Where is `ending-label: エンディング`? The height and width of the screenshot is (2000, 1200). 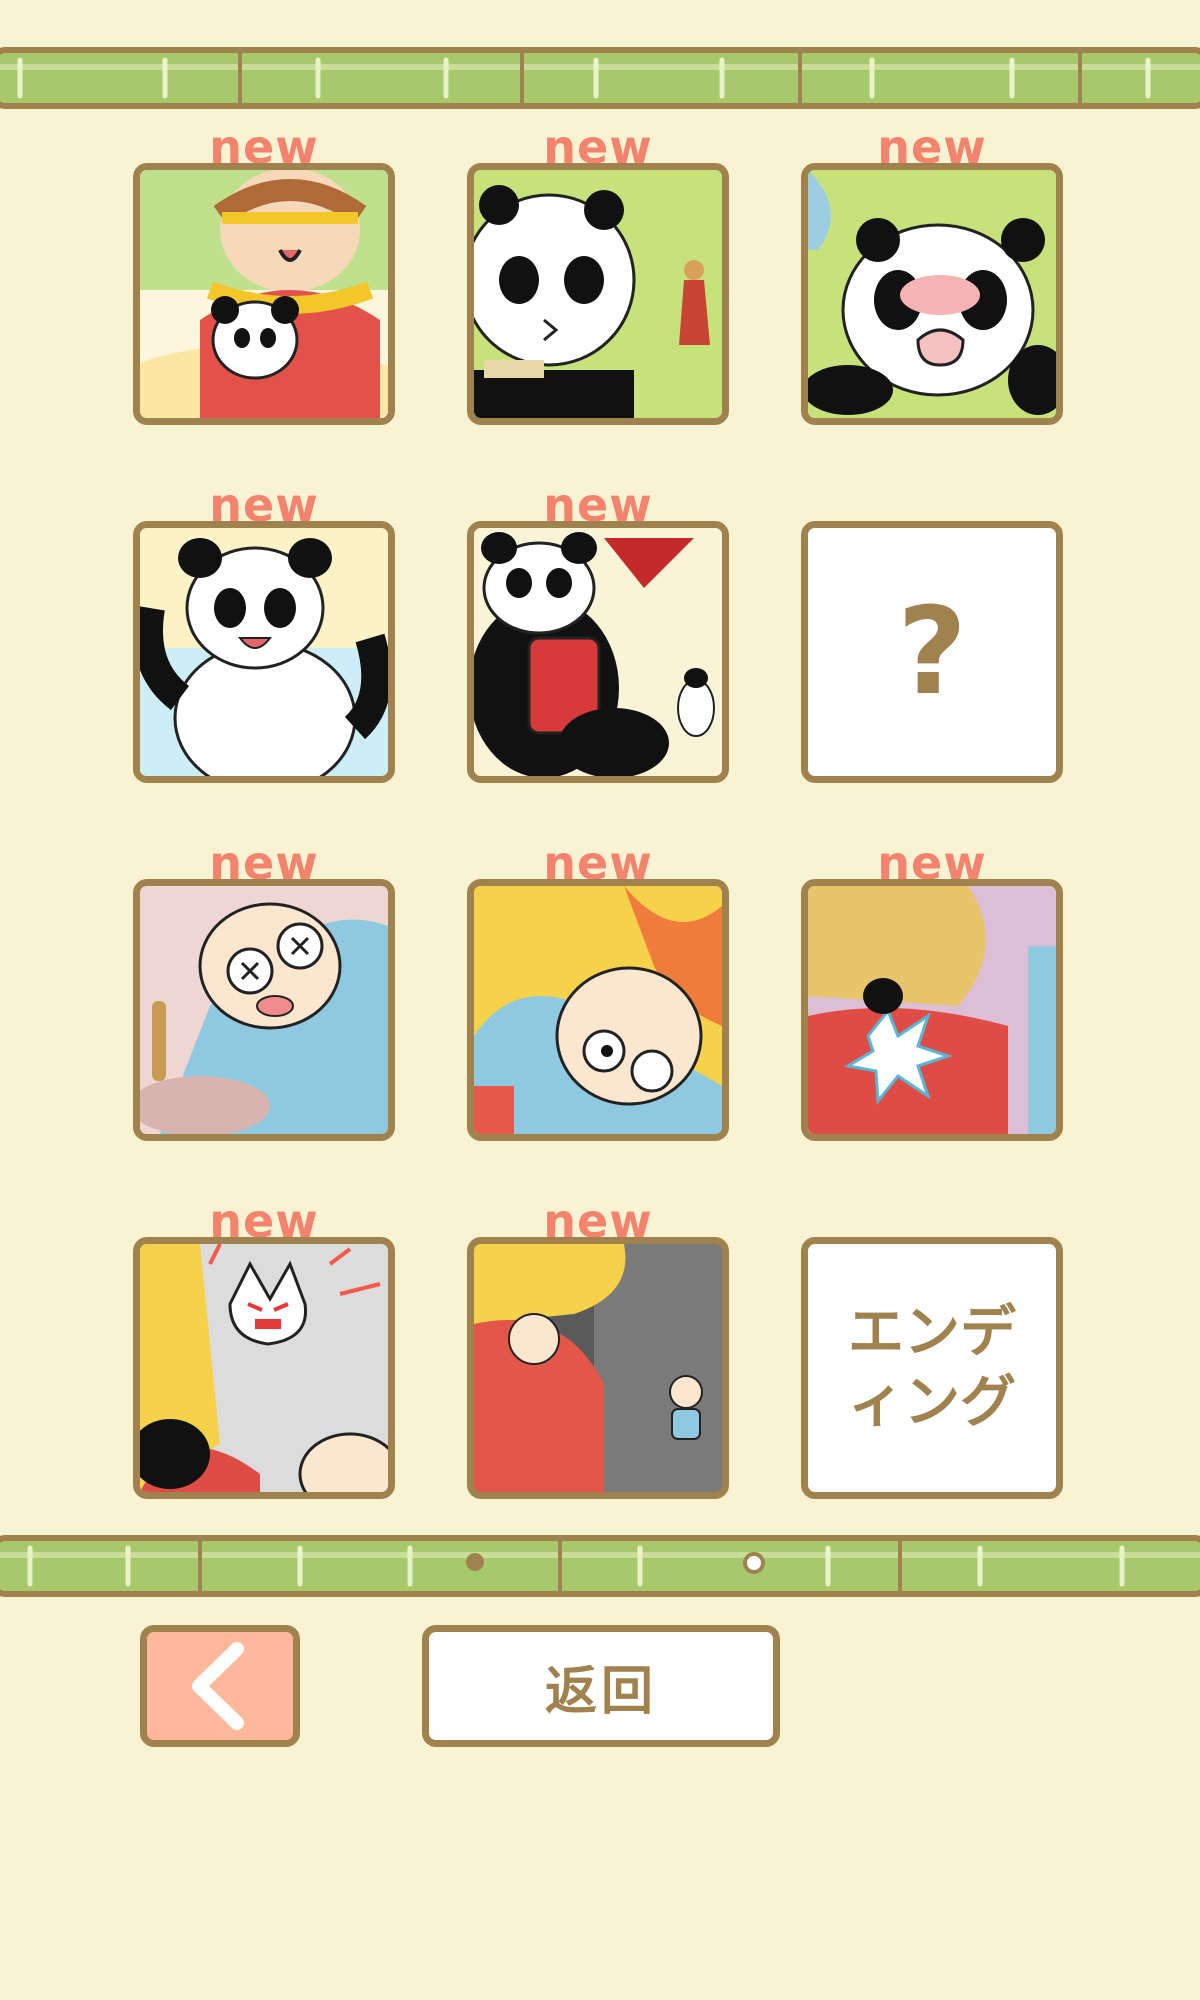
ending-label: エンディング is located at coordinates (932, 1367).